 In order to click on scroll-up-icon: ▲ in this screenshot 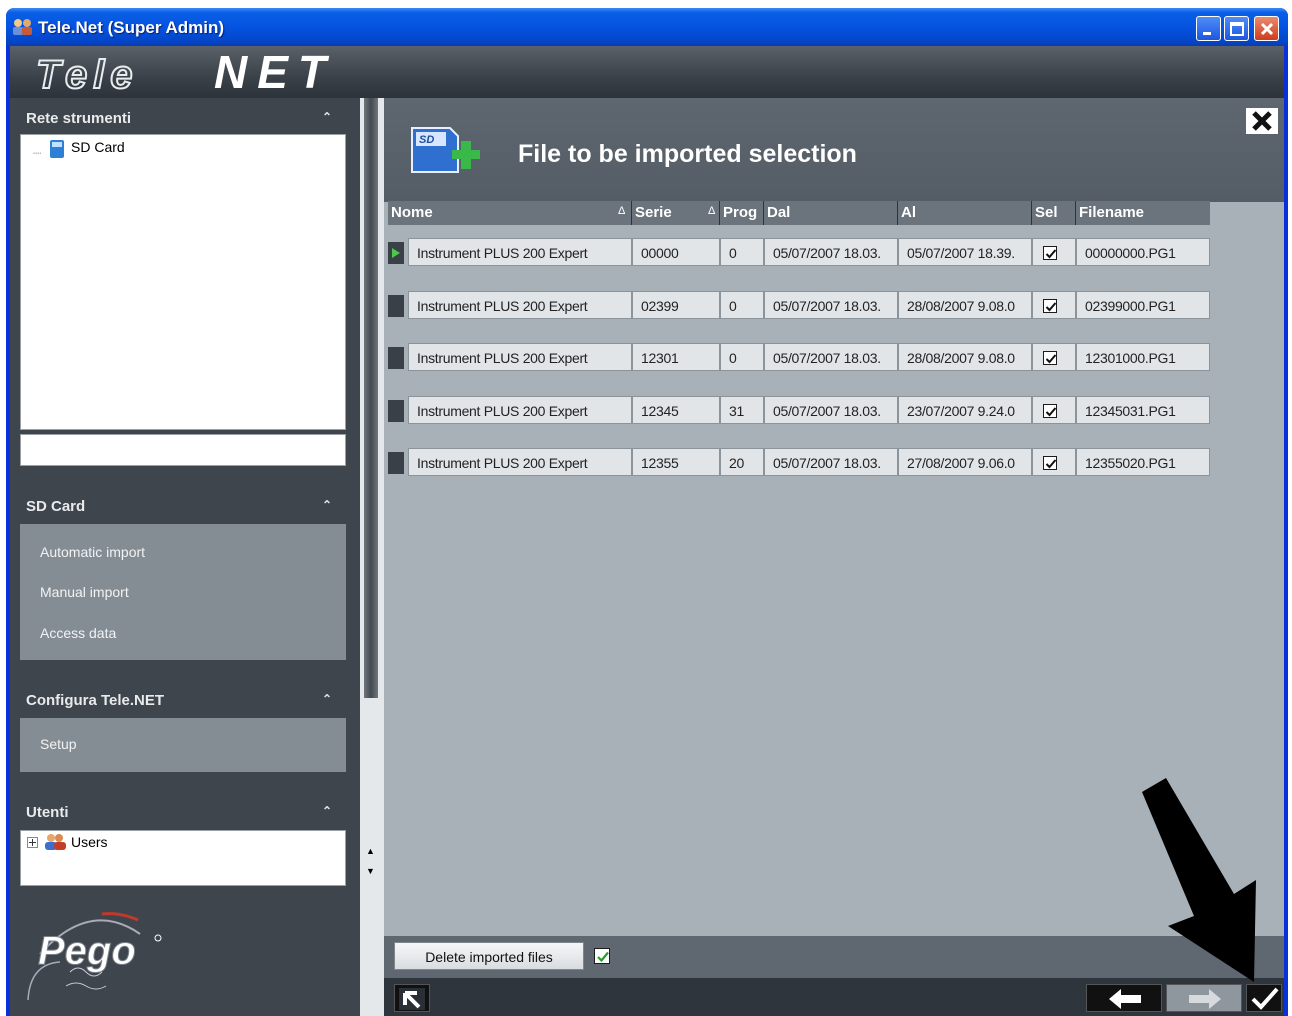, I will do `click(370, 851)`.